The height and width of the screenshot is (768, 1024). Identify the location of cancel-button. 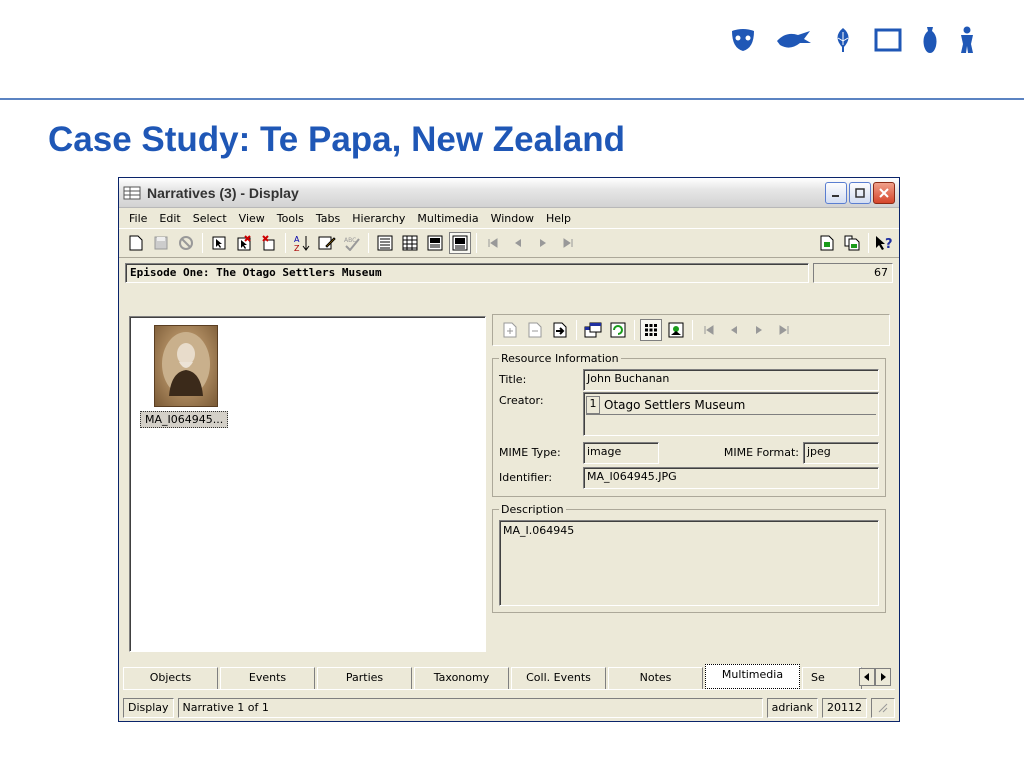
(186, 243).